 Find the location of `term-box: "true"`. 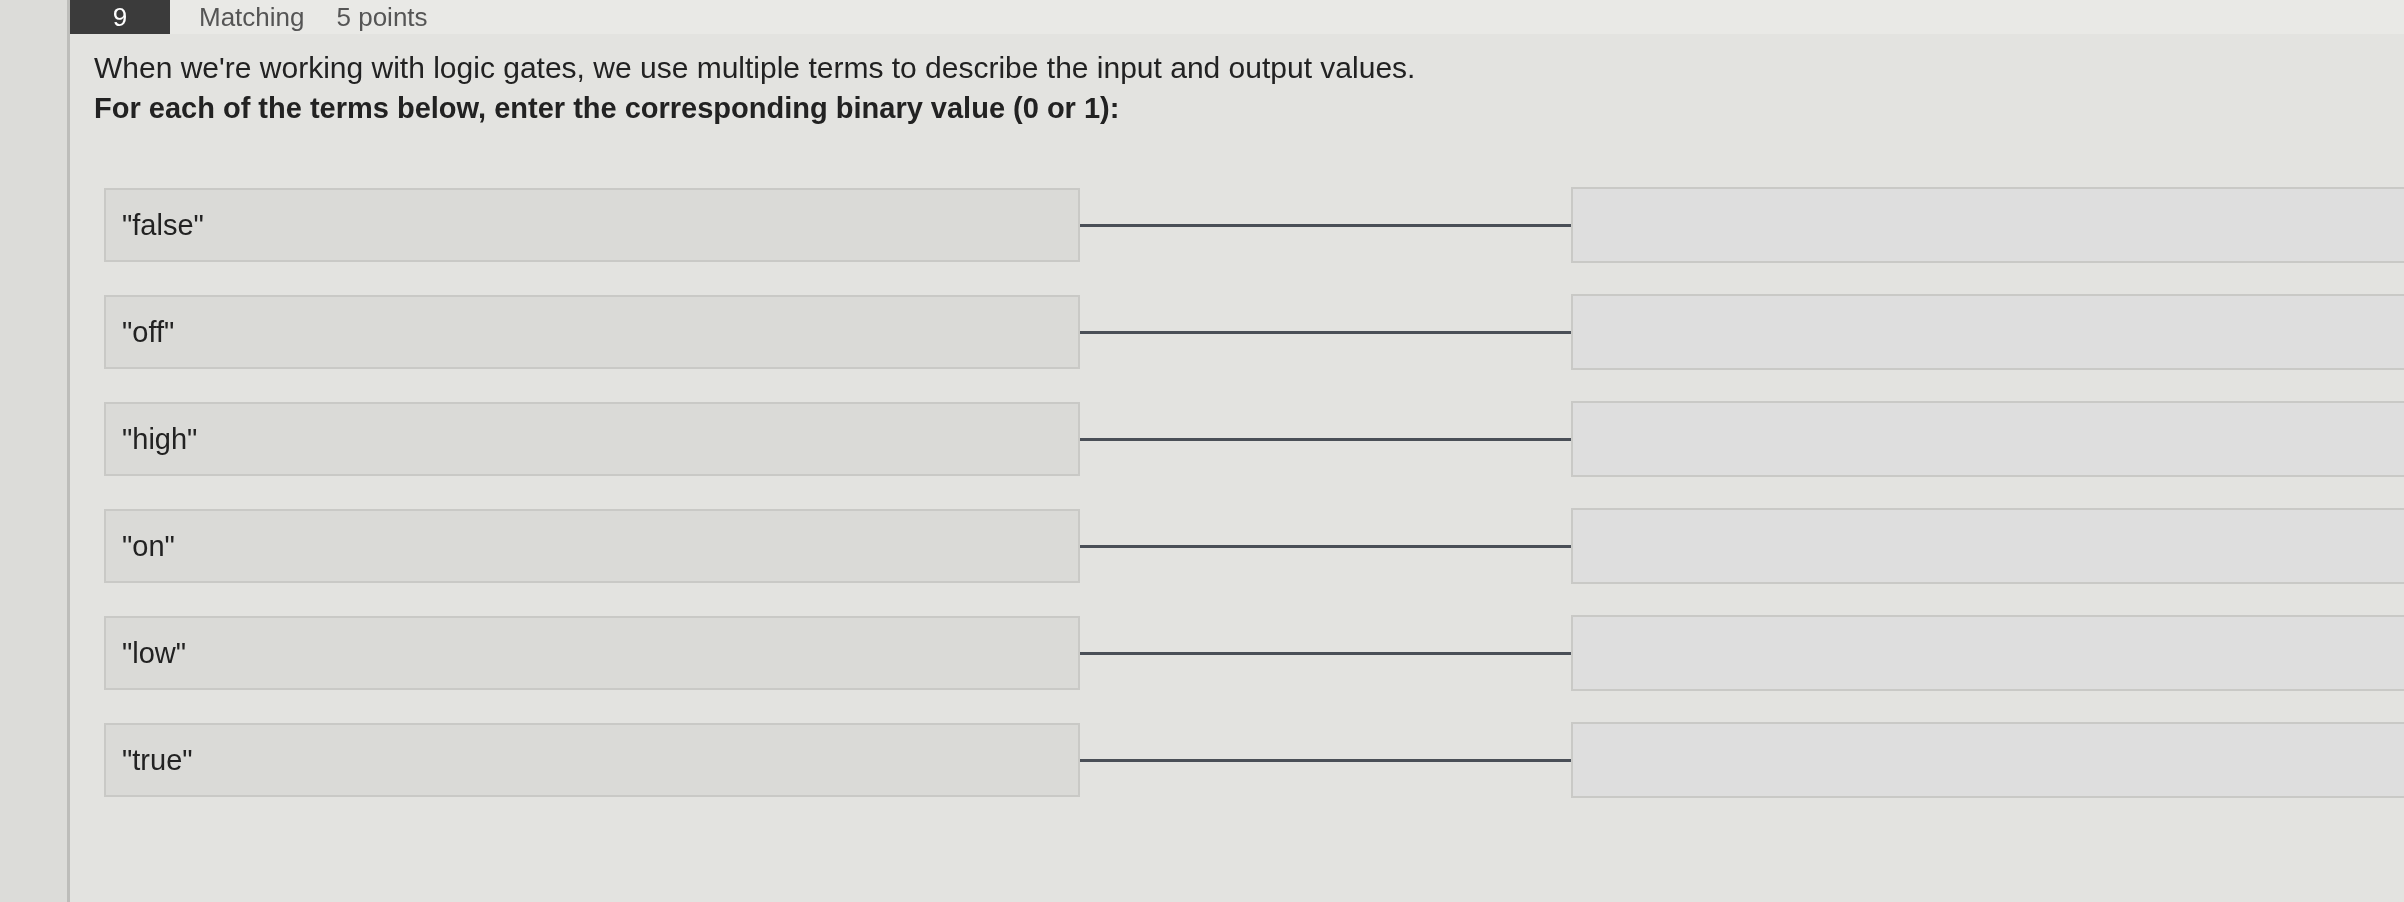

term-box: "true" is located at coordinates (592, 760).